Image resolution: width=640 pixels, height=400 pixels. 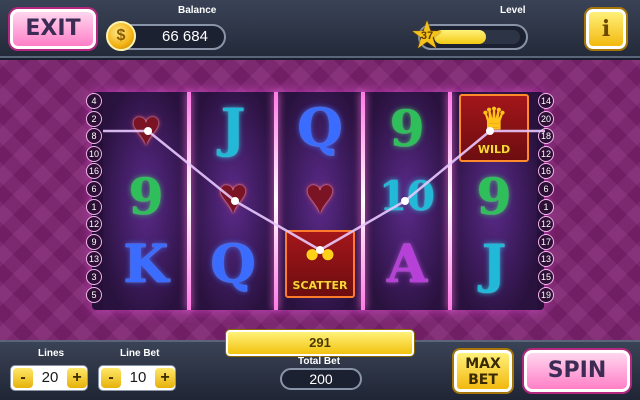 I want to click on lines-plus-button: +, so click(x=77, y=378).